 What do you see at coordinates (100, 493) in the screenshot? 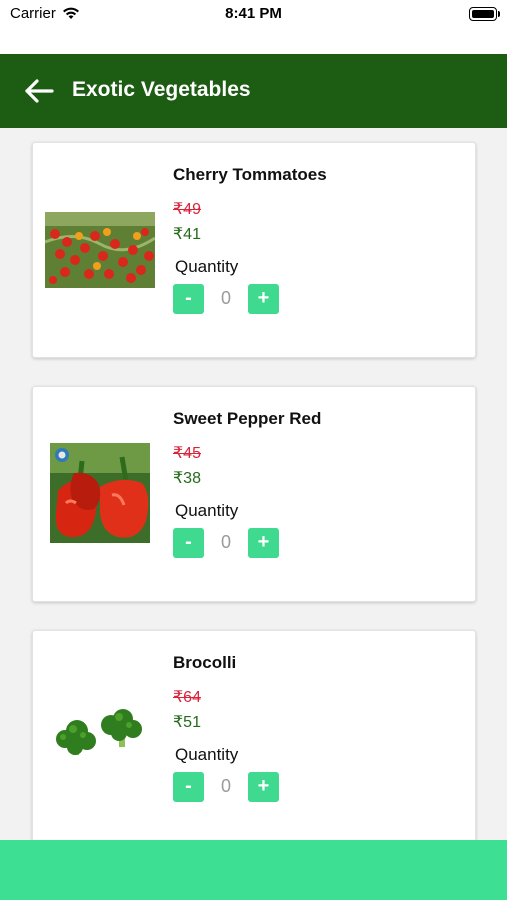
I see `product-image-sweet-pepper-red` at bounding box center [100, 493].